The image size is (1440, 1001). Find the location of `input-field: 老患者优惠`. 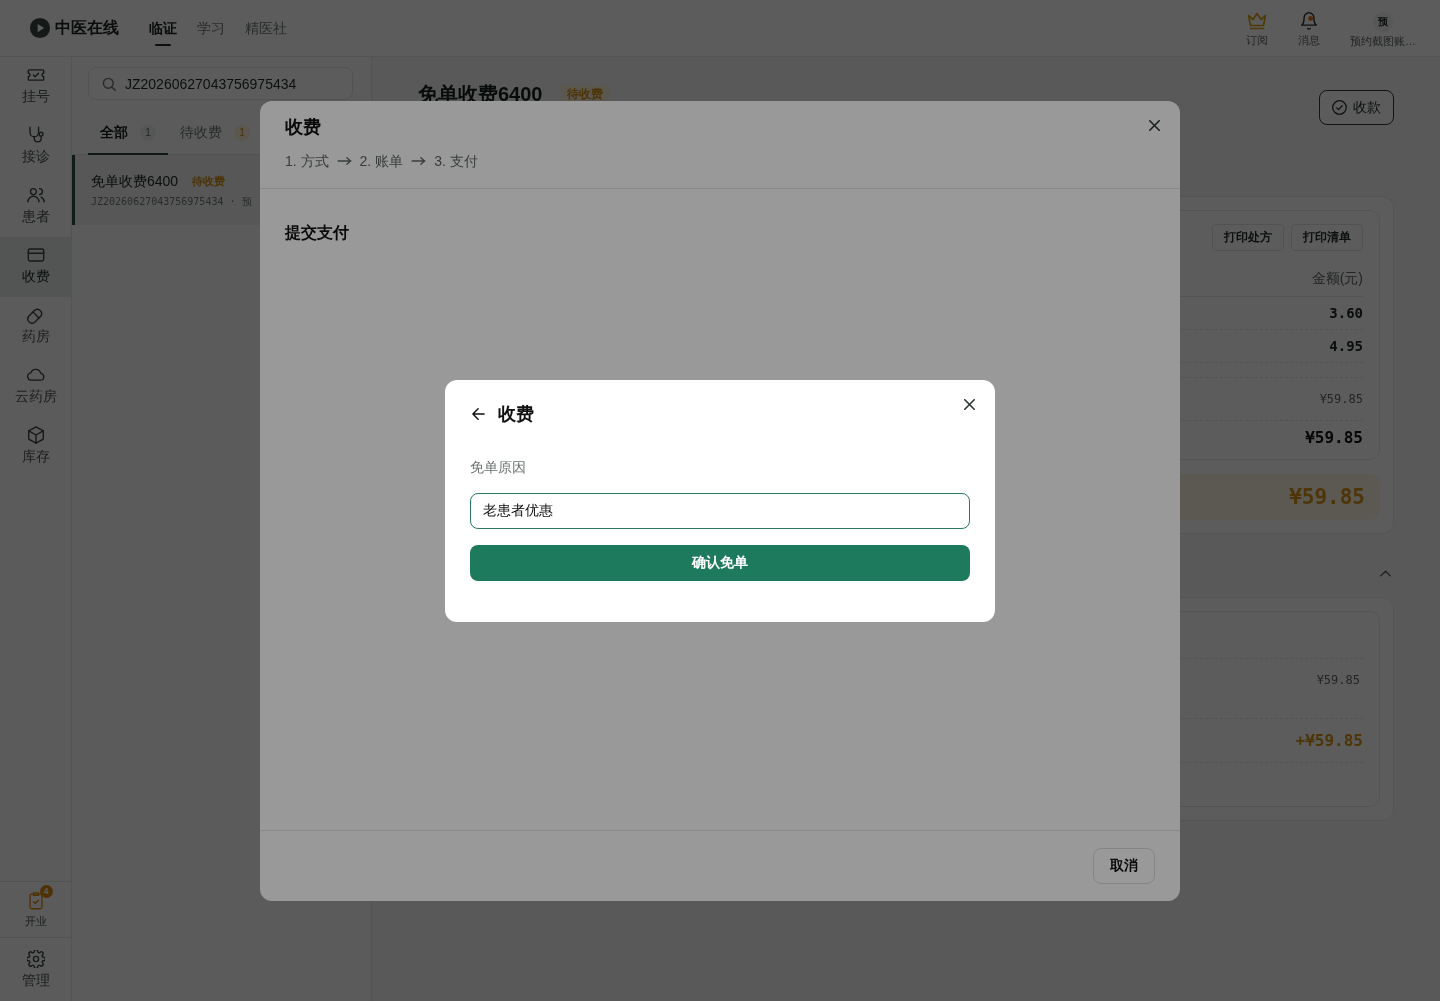

input-field: 老患者优惠 is located at coordinates (720, 510).